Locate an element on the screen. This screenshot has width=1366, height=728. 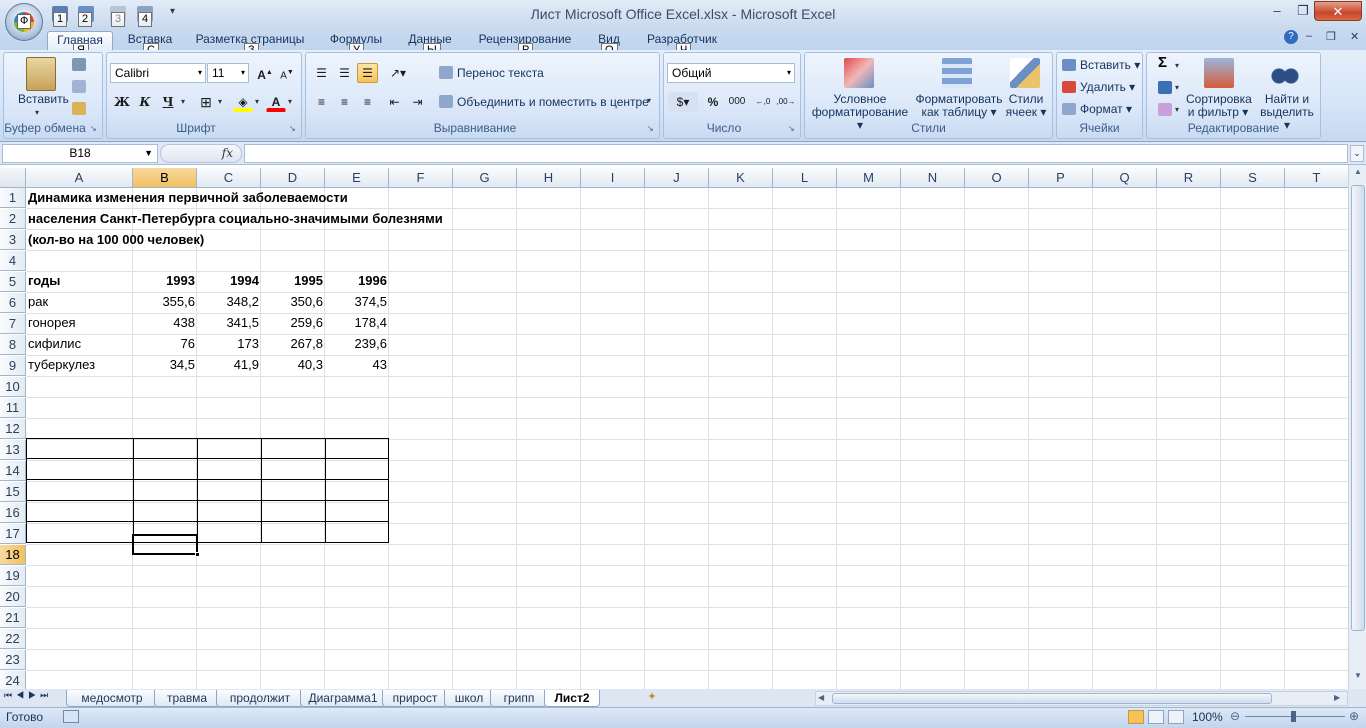
row-header: 5 is located at coordinates (13, 282).